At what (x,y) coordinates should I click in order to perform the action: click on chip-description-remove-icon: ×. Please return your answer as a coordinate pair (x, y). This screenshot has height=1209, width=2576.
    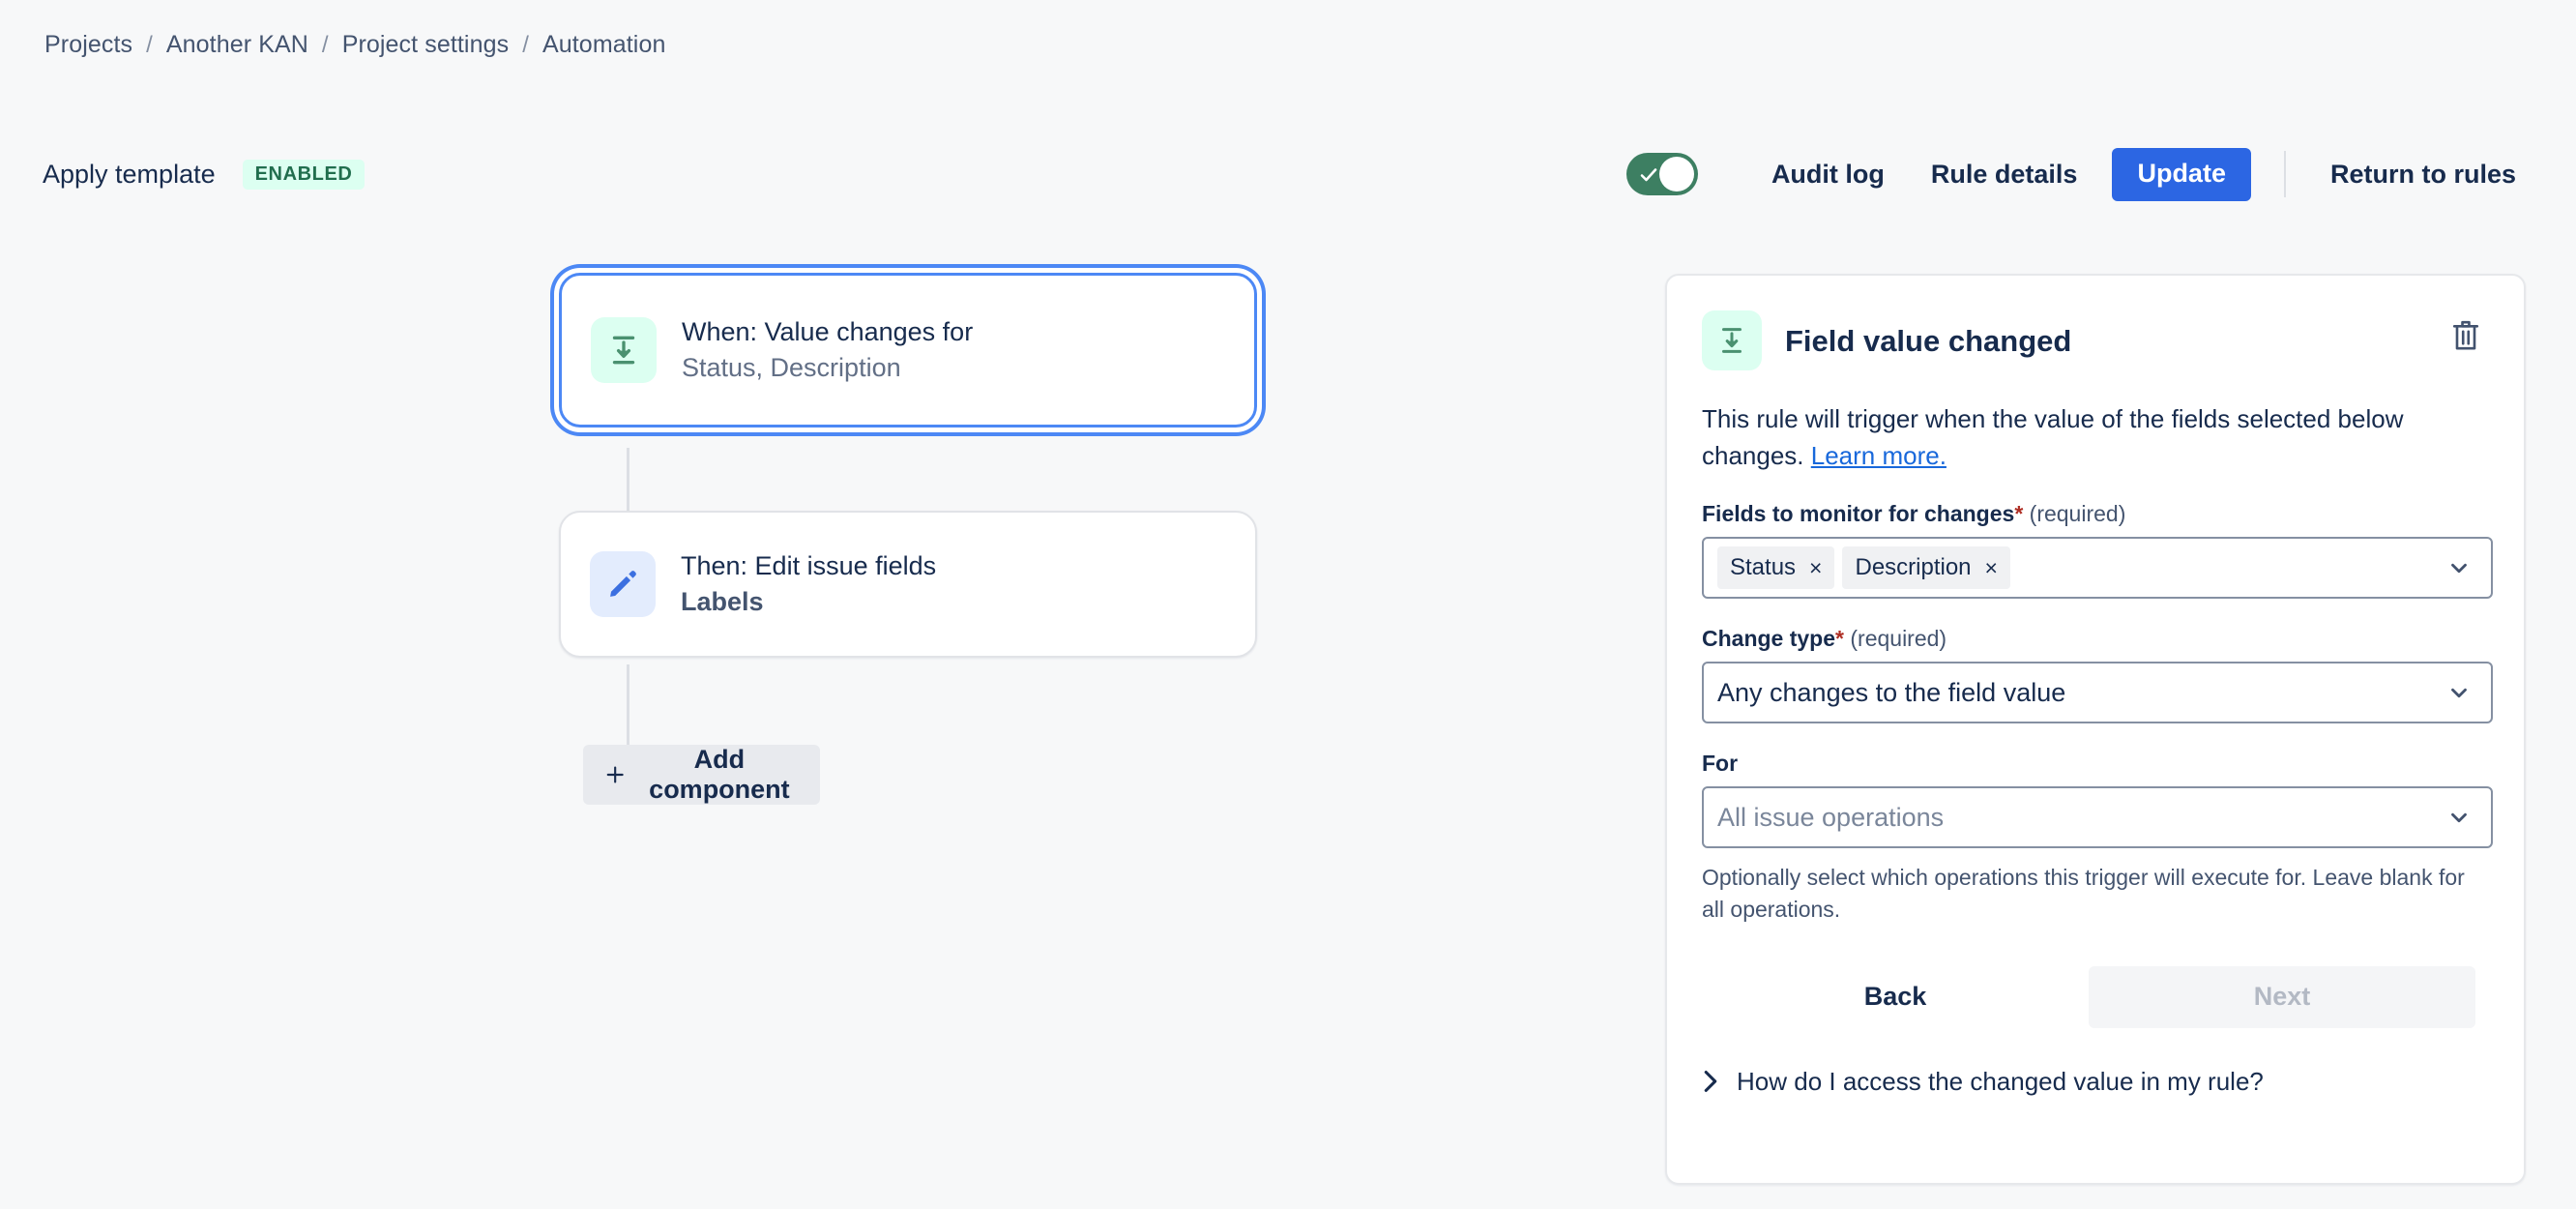
    Looking at the image, I should click on (1991, 567).